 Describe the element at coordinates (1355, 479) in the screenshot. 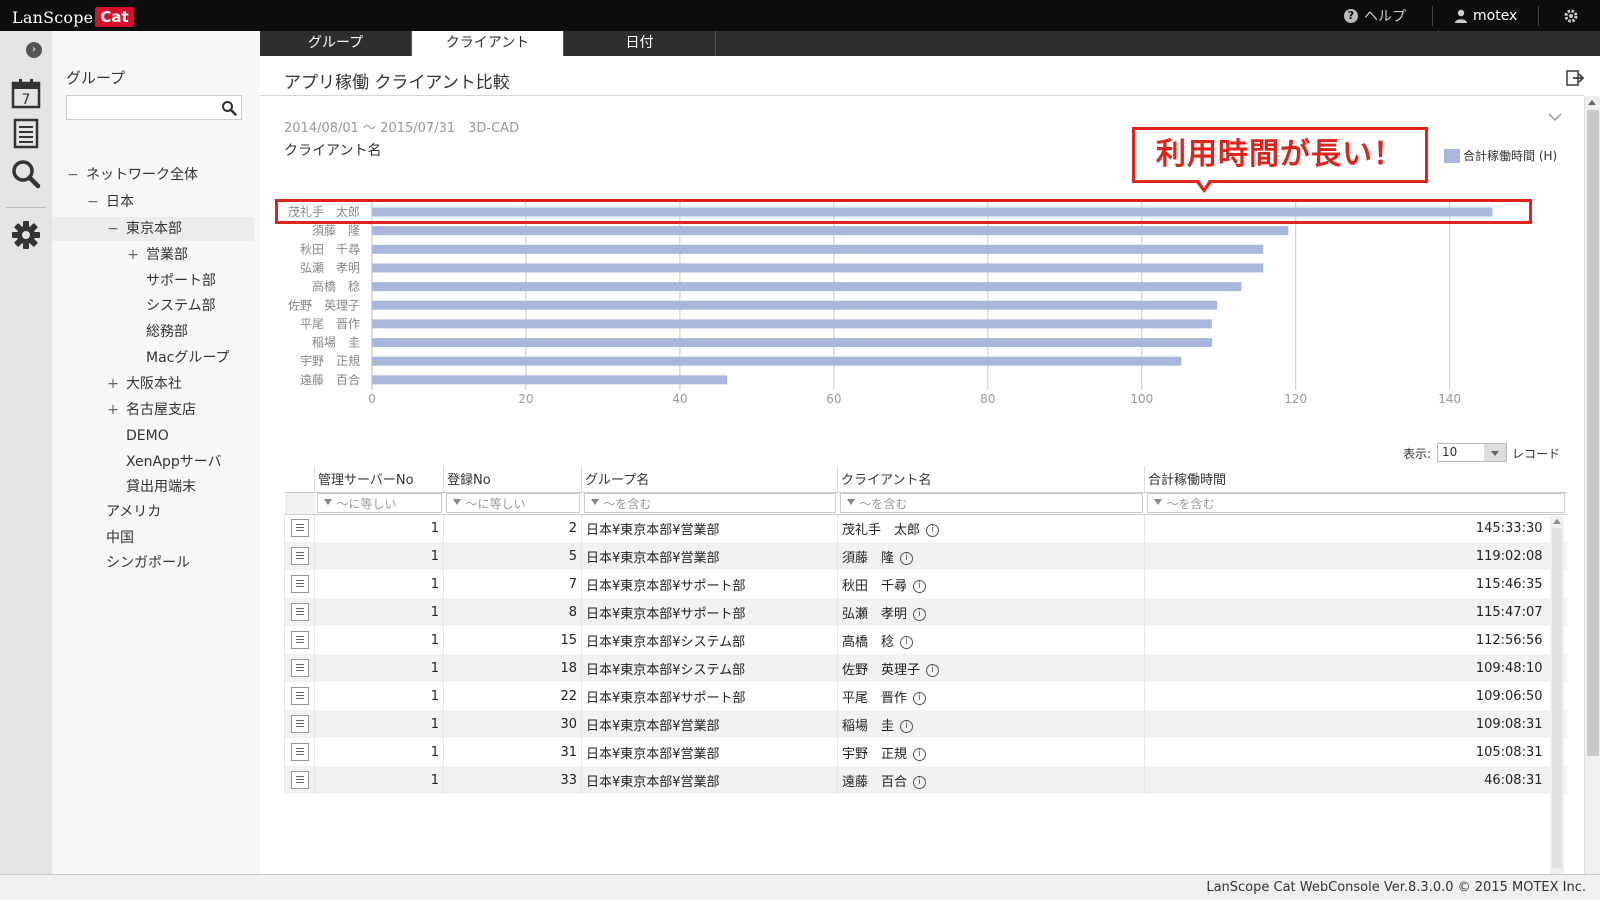

I see `column-header-total-time: 合計稼働時間` at that location.